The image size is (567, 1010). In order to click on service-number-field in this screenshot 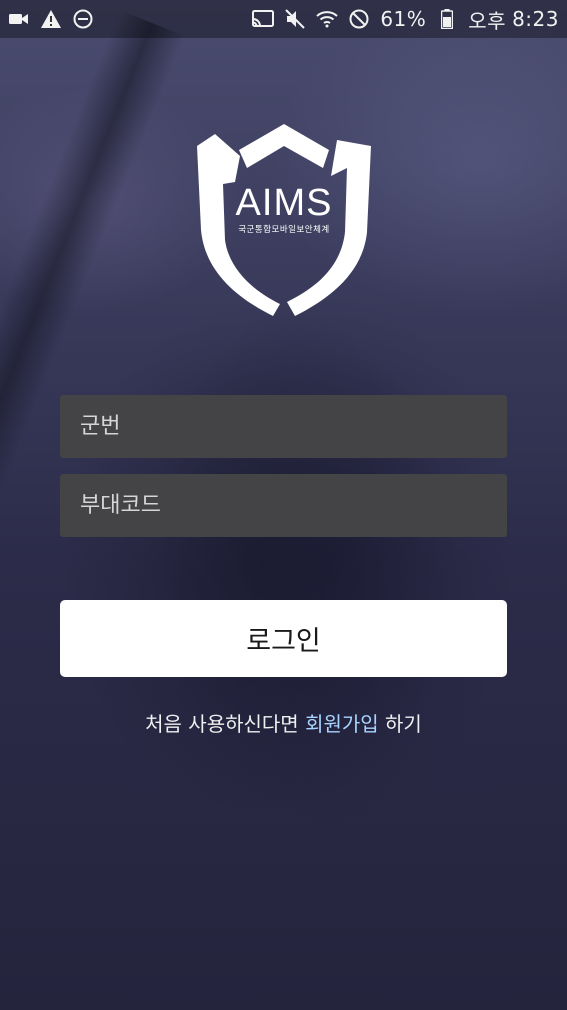, I will do `click(283, 426)`.